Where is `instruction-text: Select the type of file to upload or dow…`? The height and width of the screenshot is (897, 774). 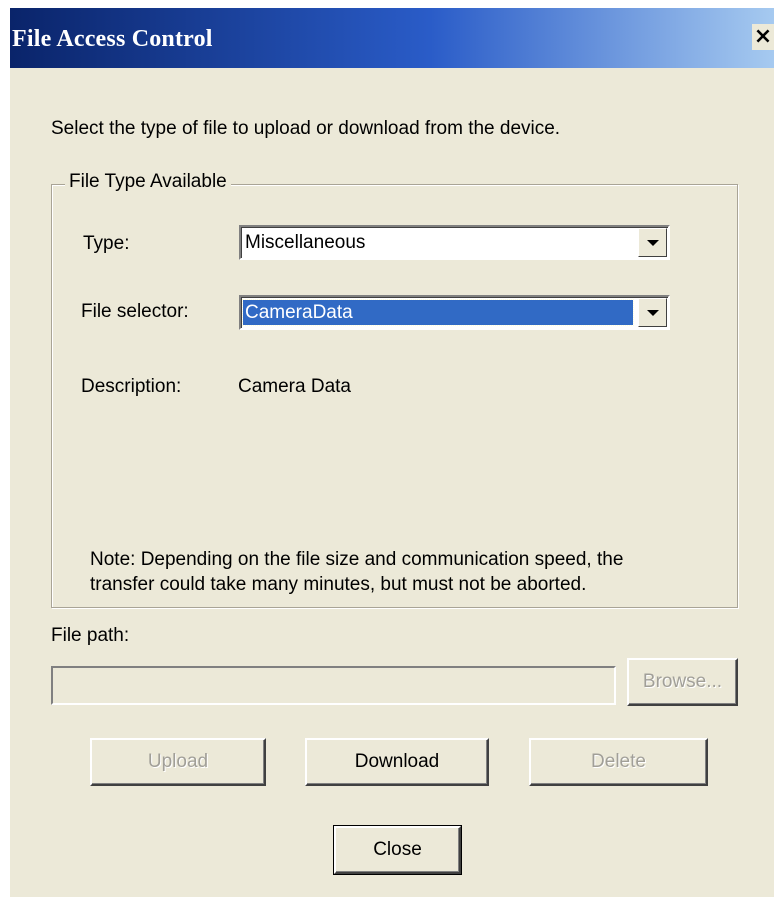
instruction-text: Select the type of file to upload or dow… is located at coordinates (306, 128).